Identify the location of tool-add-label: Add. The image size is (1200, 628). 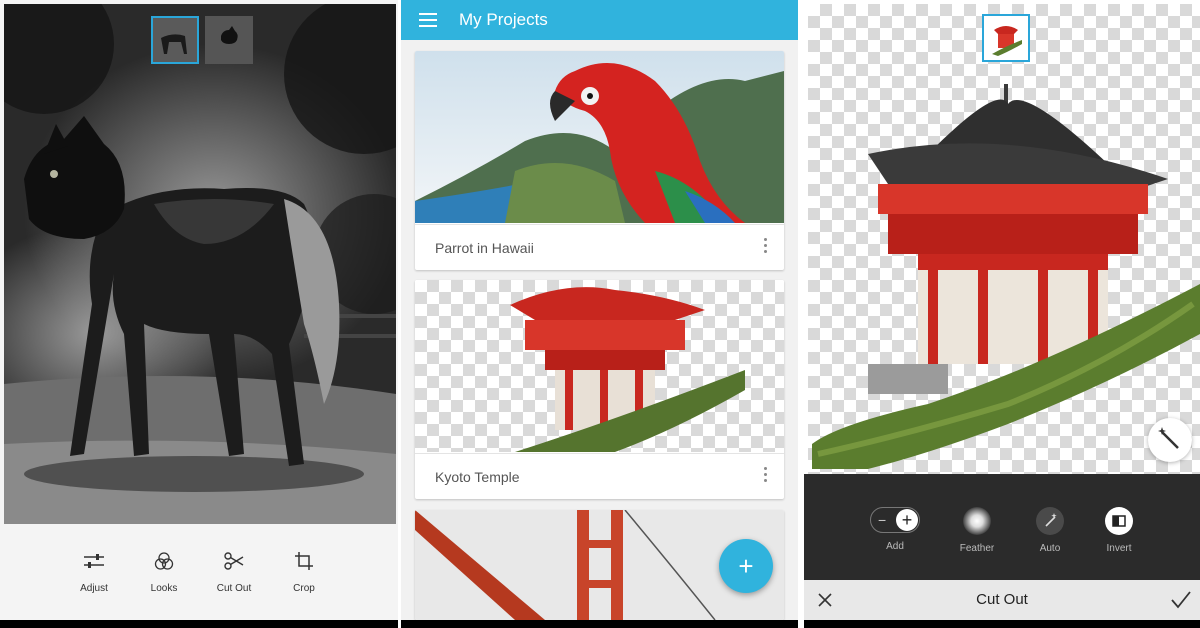
(895, 546).